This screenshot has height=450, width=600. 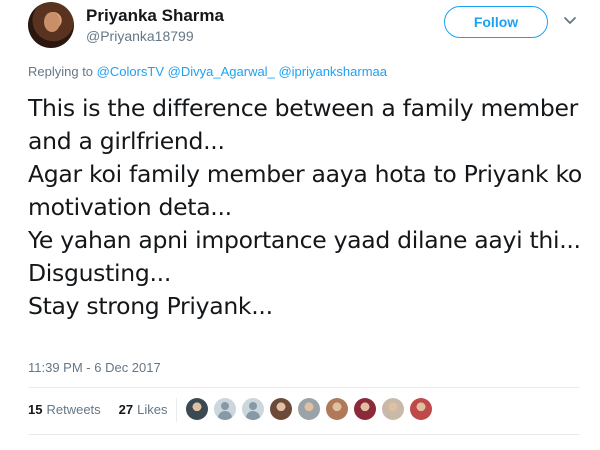 I want to click on follow-button: Follow, so click(x=496, y=22).